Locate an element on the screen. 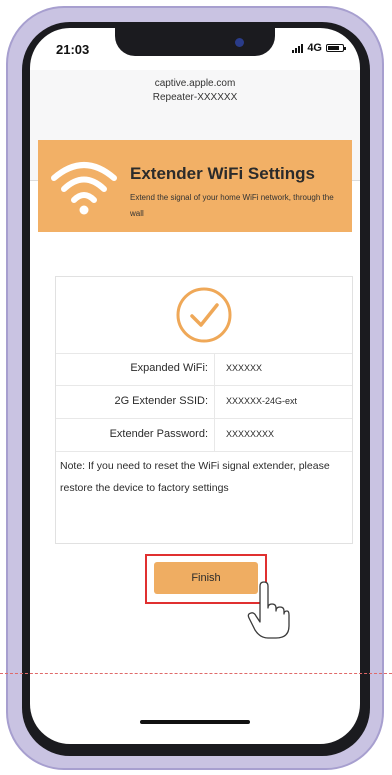 This screenshot has width=392, height=775. info-row-extender-ssid: 2G Extender SSID: XXXXXX-24G-ext is located at coordinates (204, 402).